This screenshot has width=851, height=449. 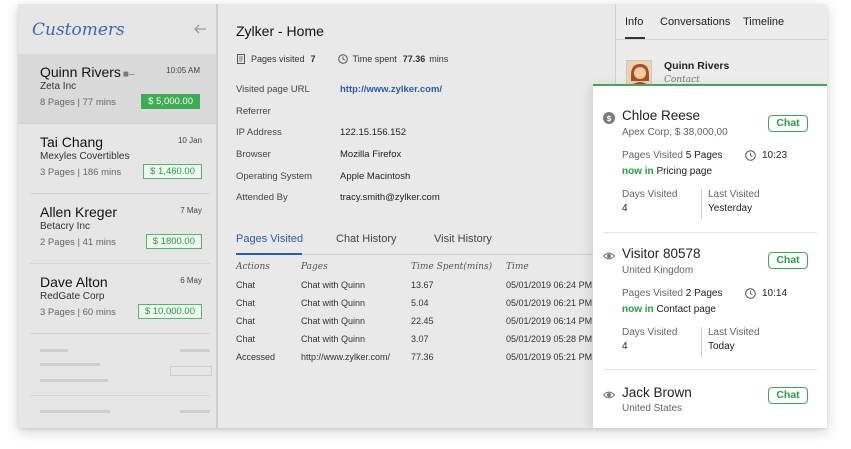 I want to click on visitor-card-jack-brown: Jack Brown United States Chat, so click(x=710, y=399).